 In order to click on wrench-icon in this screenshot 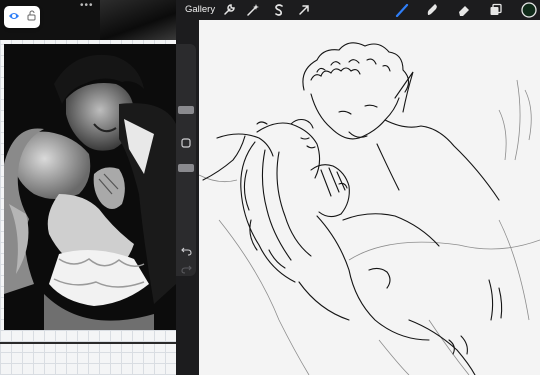, I will do `click(229, 10)`.